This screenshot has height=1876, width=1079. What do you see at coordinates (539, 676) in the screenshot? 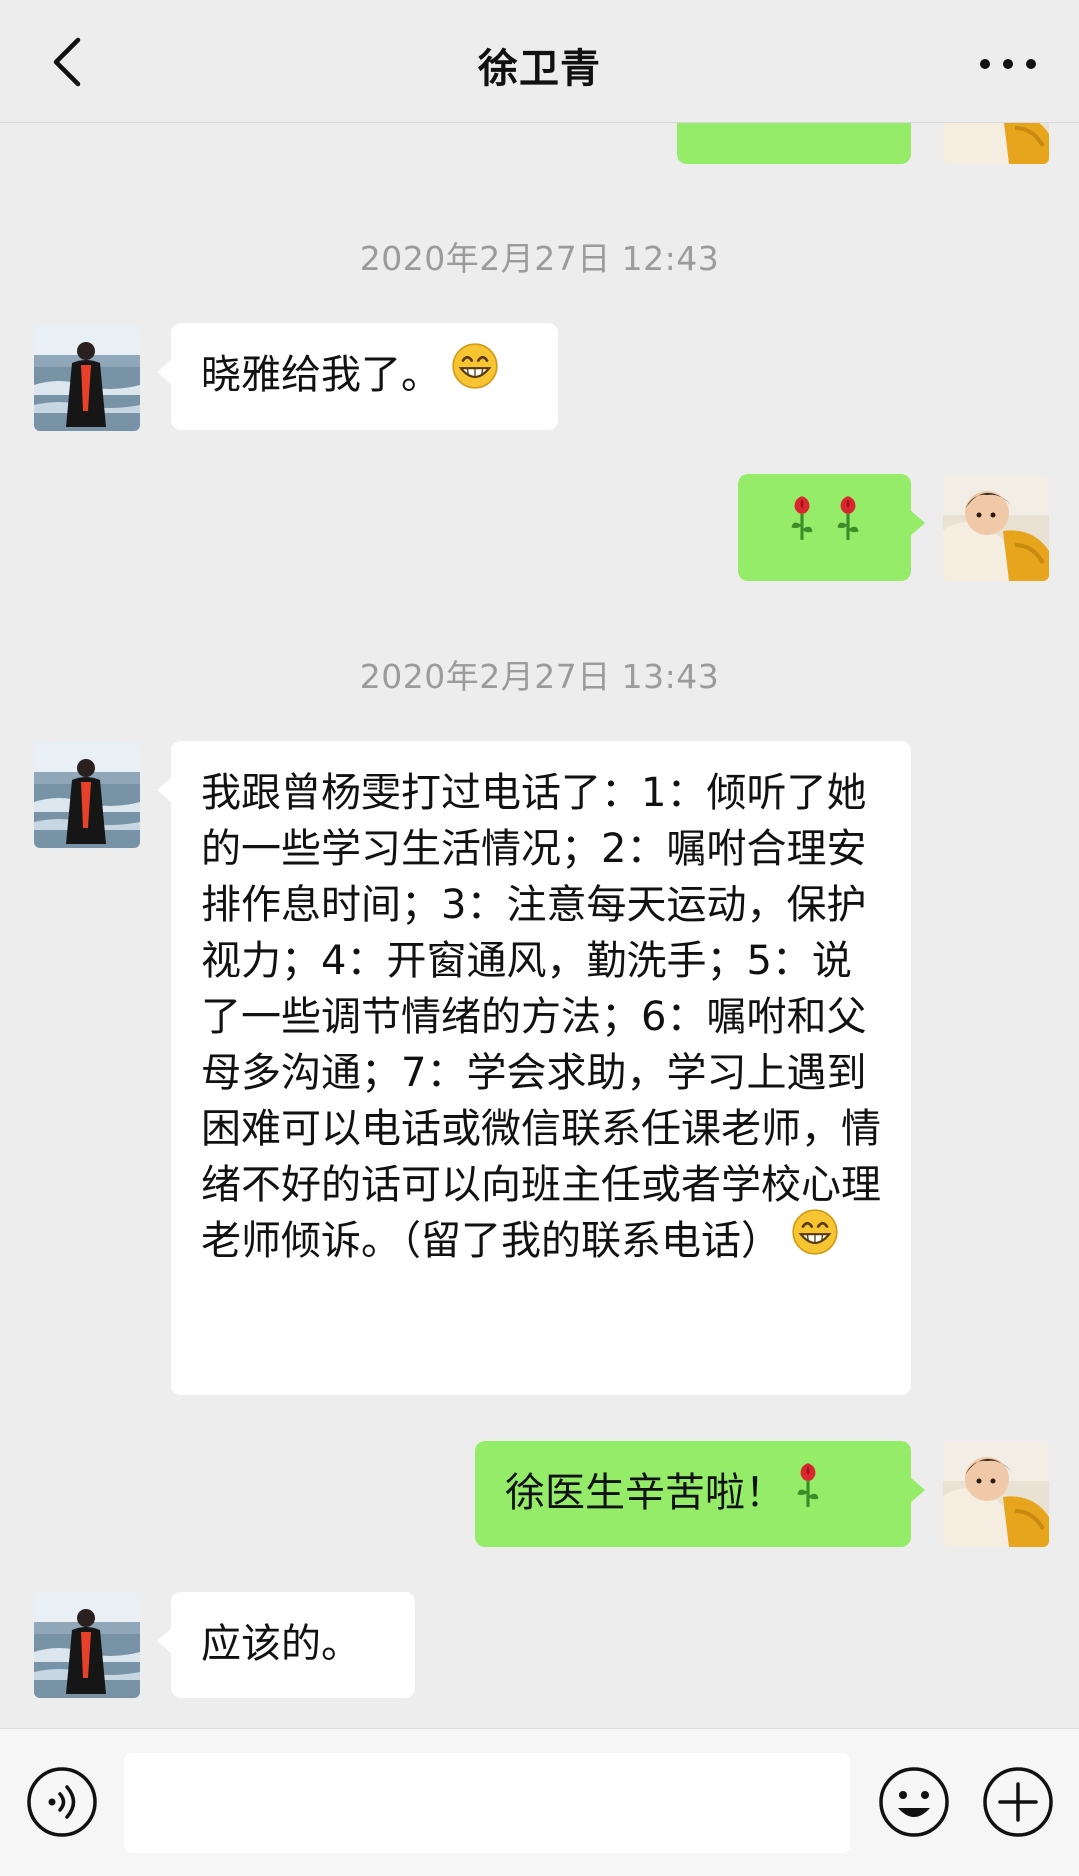
I see `timestamp: 2020年2月27日 13:43` at bounding box center [539, 676].